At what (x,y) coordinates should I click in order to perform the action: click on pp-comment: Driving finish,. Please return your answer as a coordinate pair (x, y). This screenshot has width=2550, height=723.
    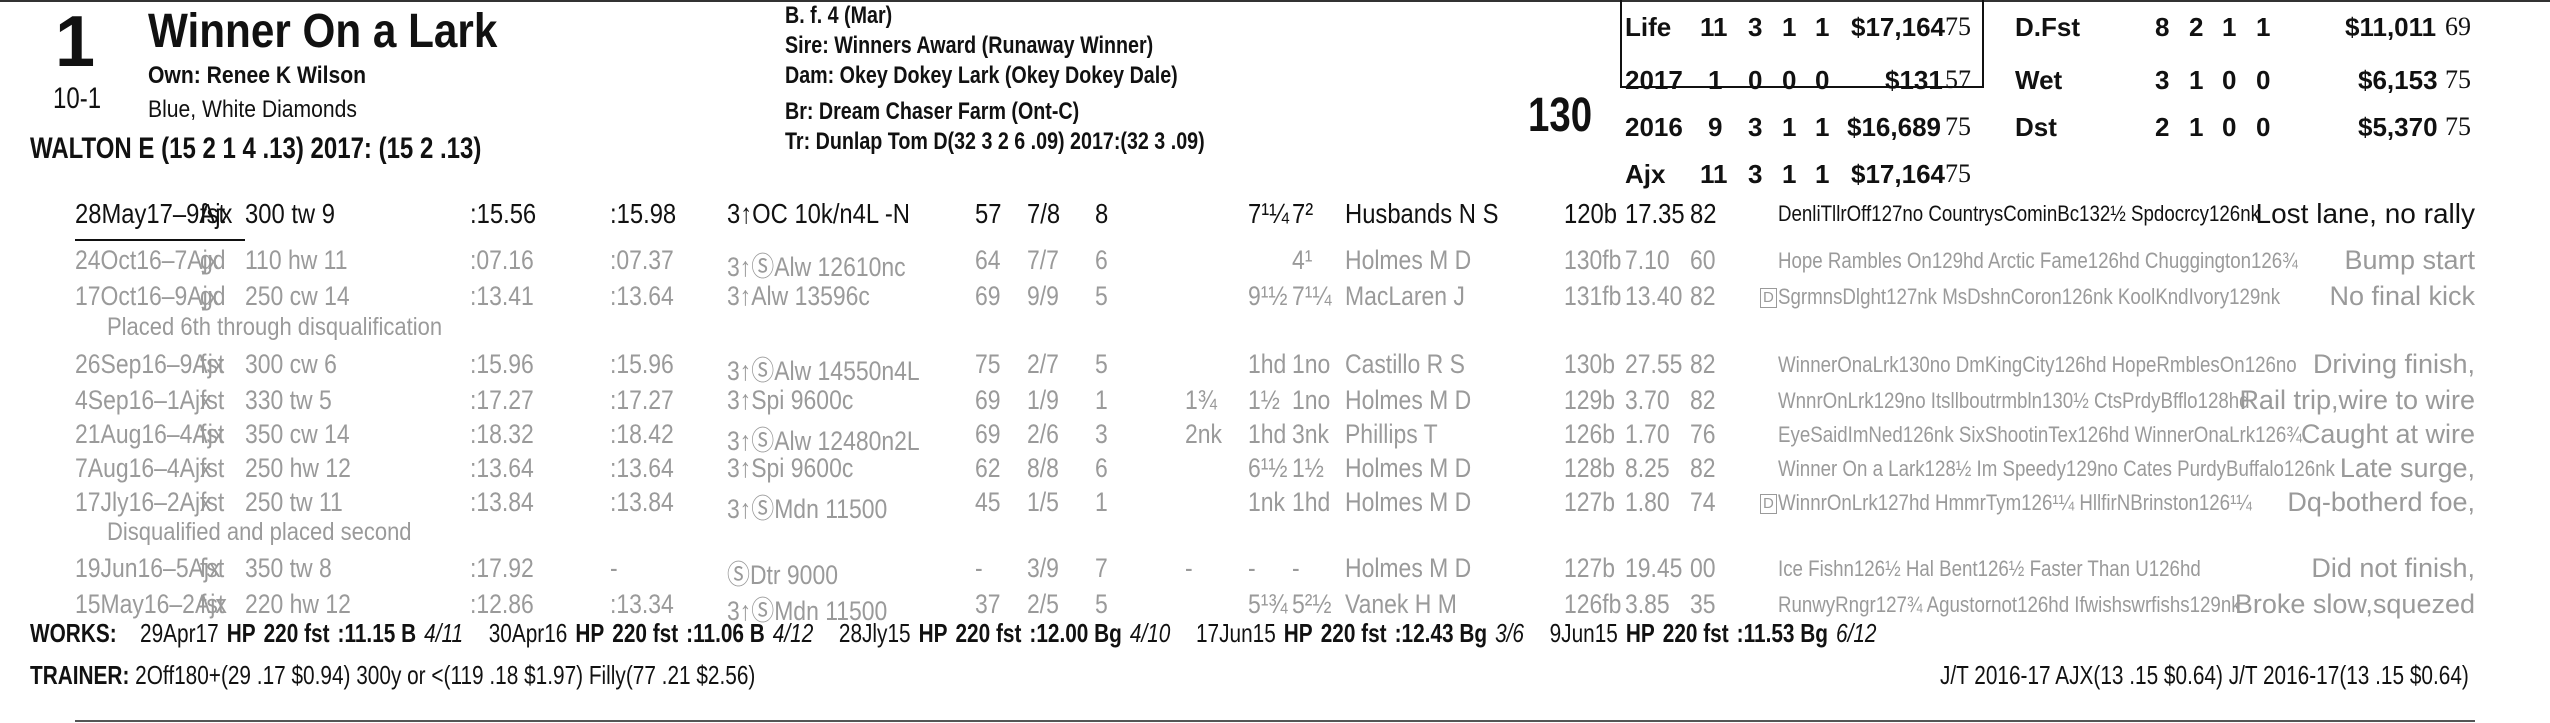
    Looking at the image, I should click on (2393, 364).